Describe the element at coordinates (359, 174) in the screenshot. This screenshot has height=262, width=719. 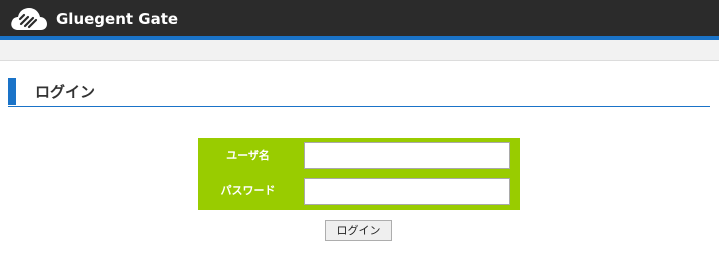
I see `login-form: ユーザ名 パスワード` at that location.